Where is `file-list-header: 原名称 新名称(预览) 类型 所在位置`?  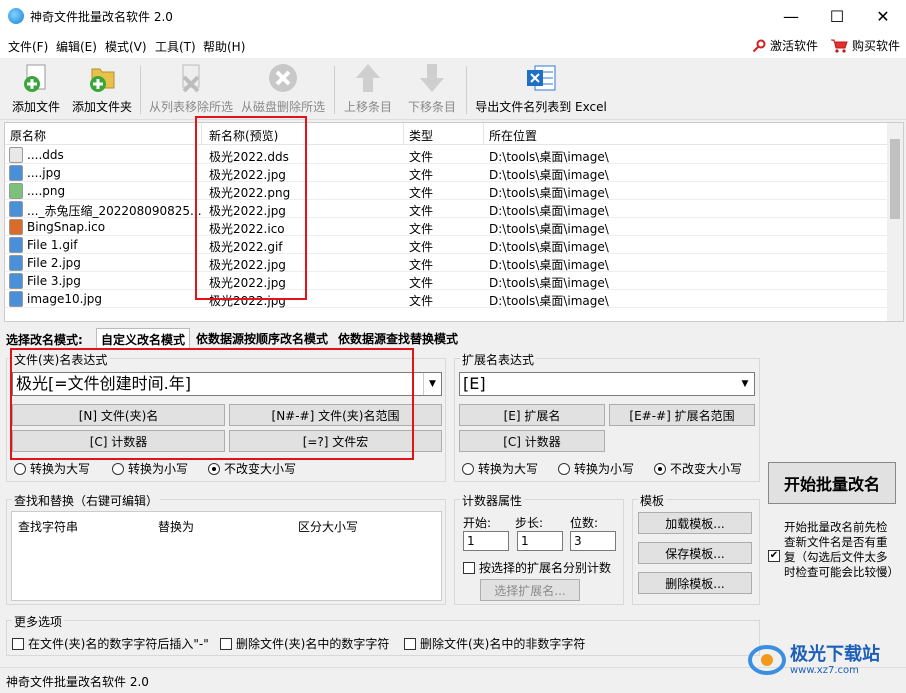
file-list-header: 原名称 新名称(预览) 类型 所在位置 is located at coordinates (447, 134).